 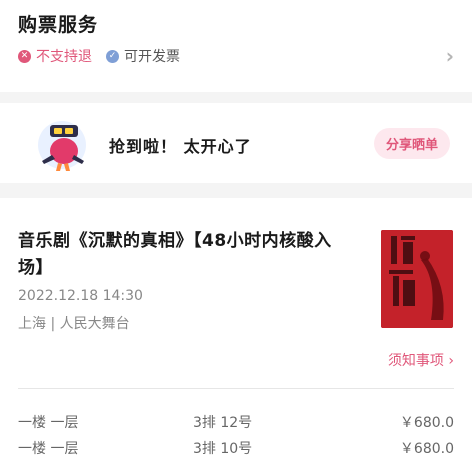 I want to click on check-circle-icon: ✓, so click(x=112, y=56).